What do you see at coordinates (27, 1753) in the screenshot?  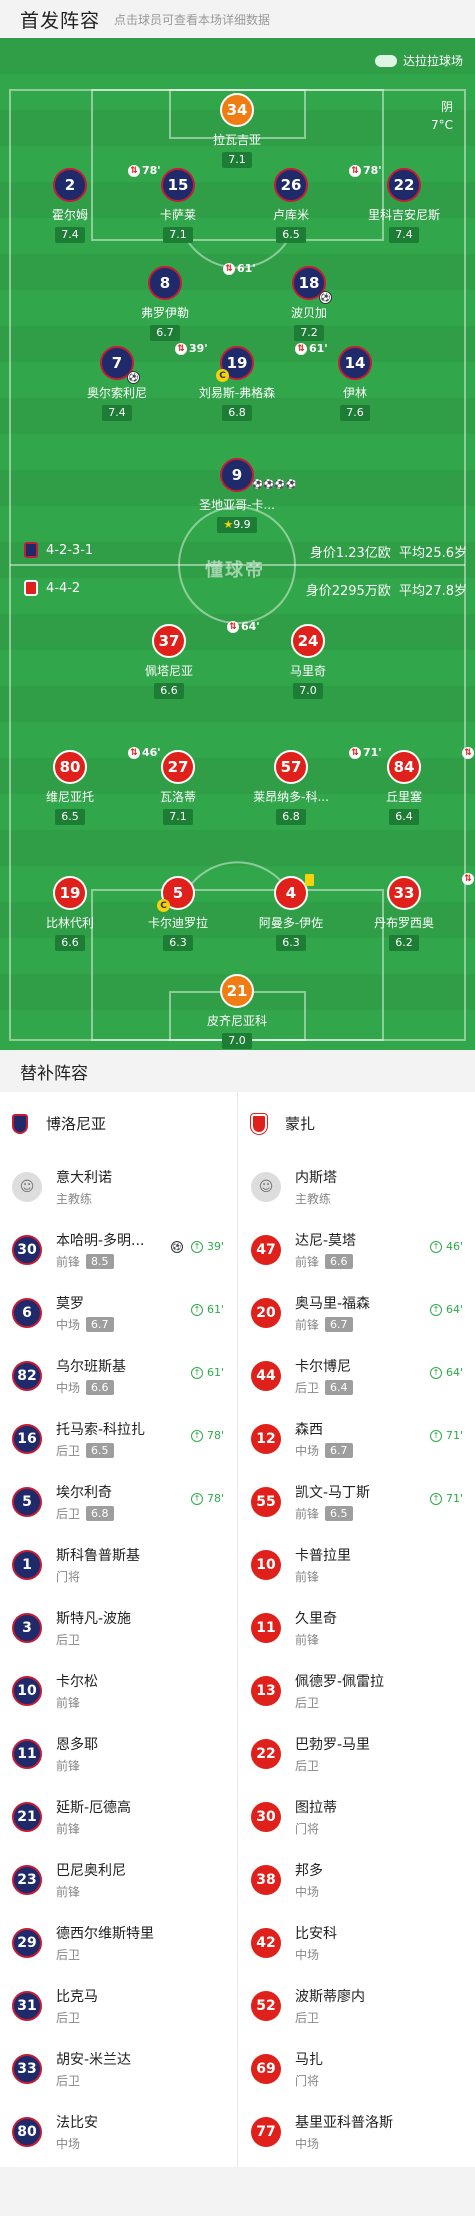 I see `sub-player-number: 11` at bounding box center [27, 1753].